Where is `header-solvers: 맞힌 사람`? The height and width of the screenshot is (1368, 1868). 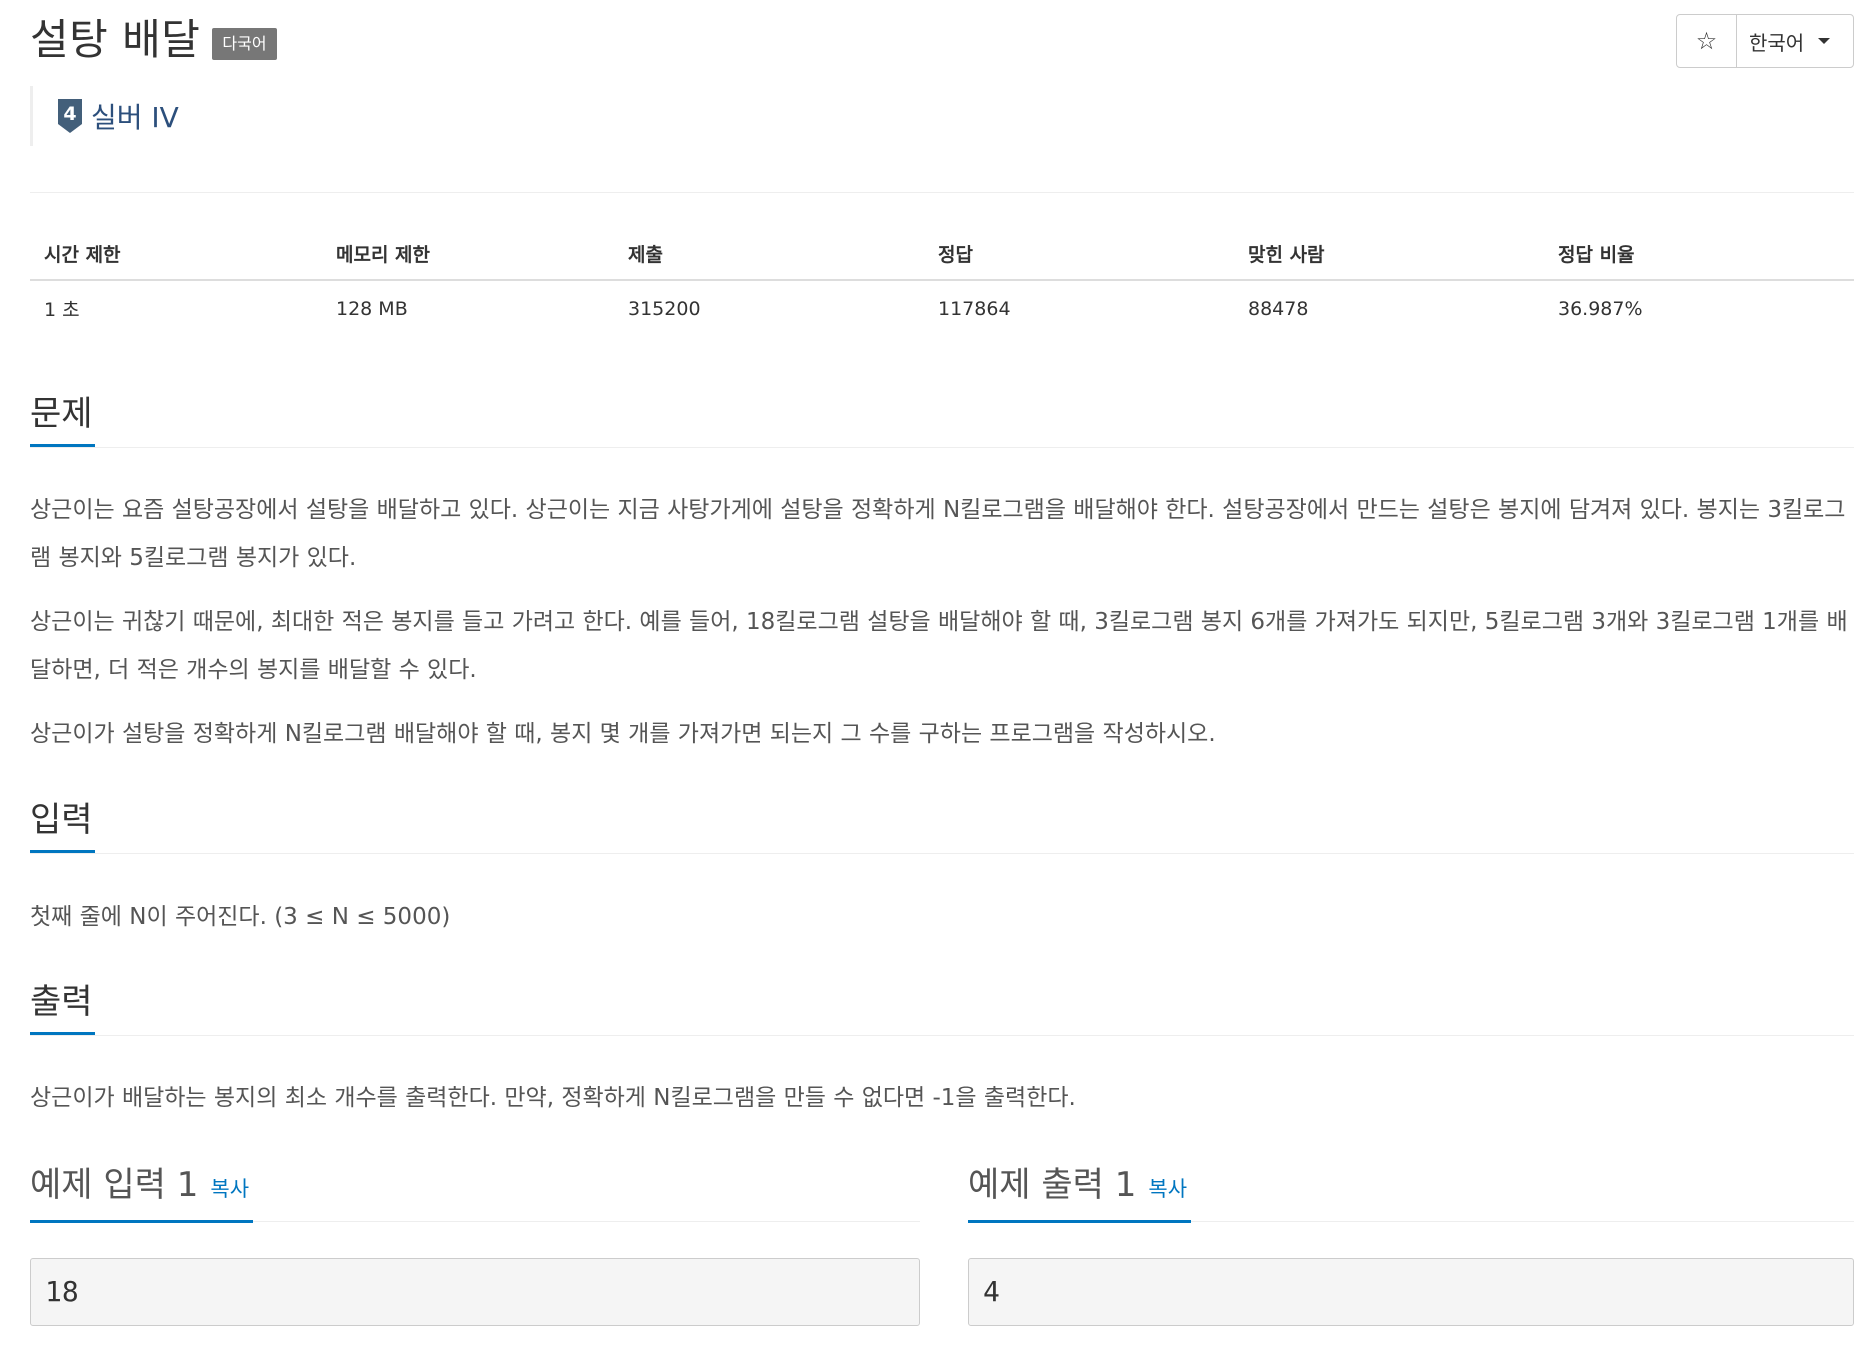
header-solvers: 맞힌 사람 is located at coordinates (1389, 254).